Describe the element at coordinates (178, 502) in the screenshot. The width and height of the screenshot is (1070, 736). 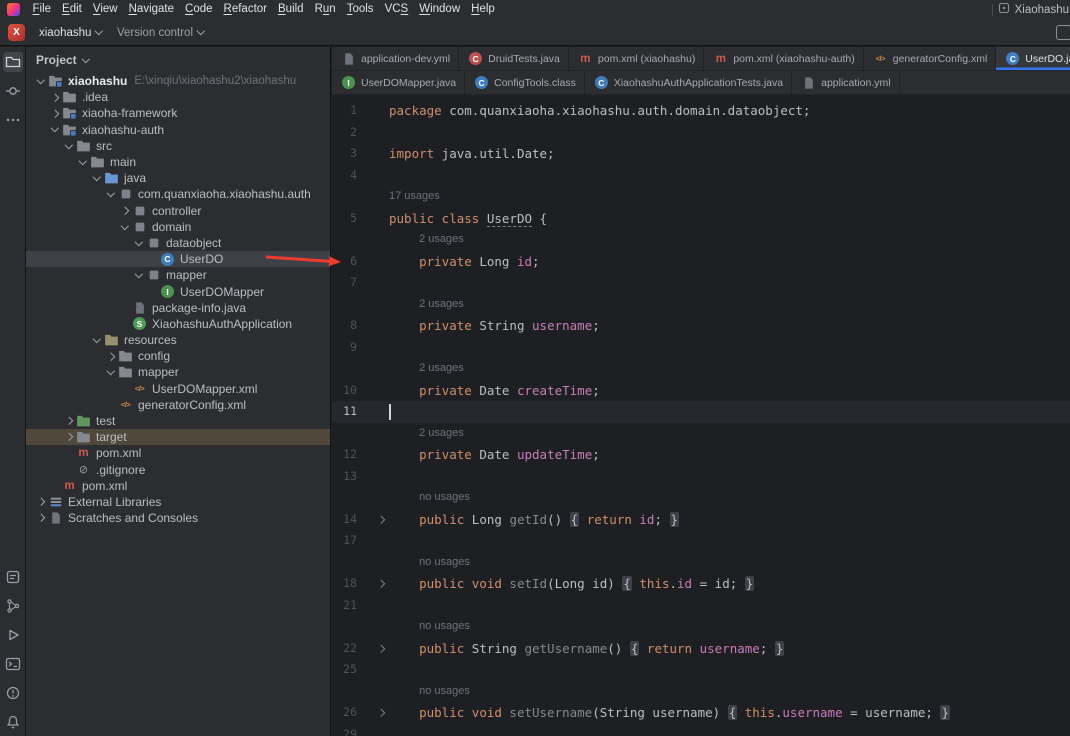
I see `tree-item-external-libraries: External Libraries` at that location.